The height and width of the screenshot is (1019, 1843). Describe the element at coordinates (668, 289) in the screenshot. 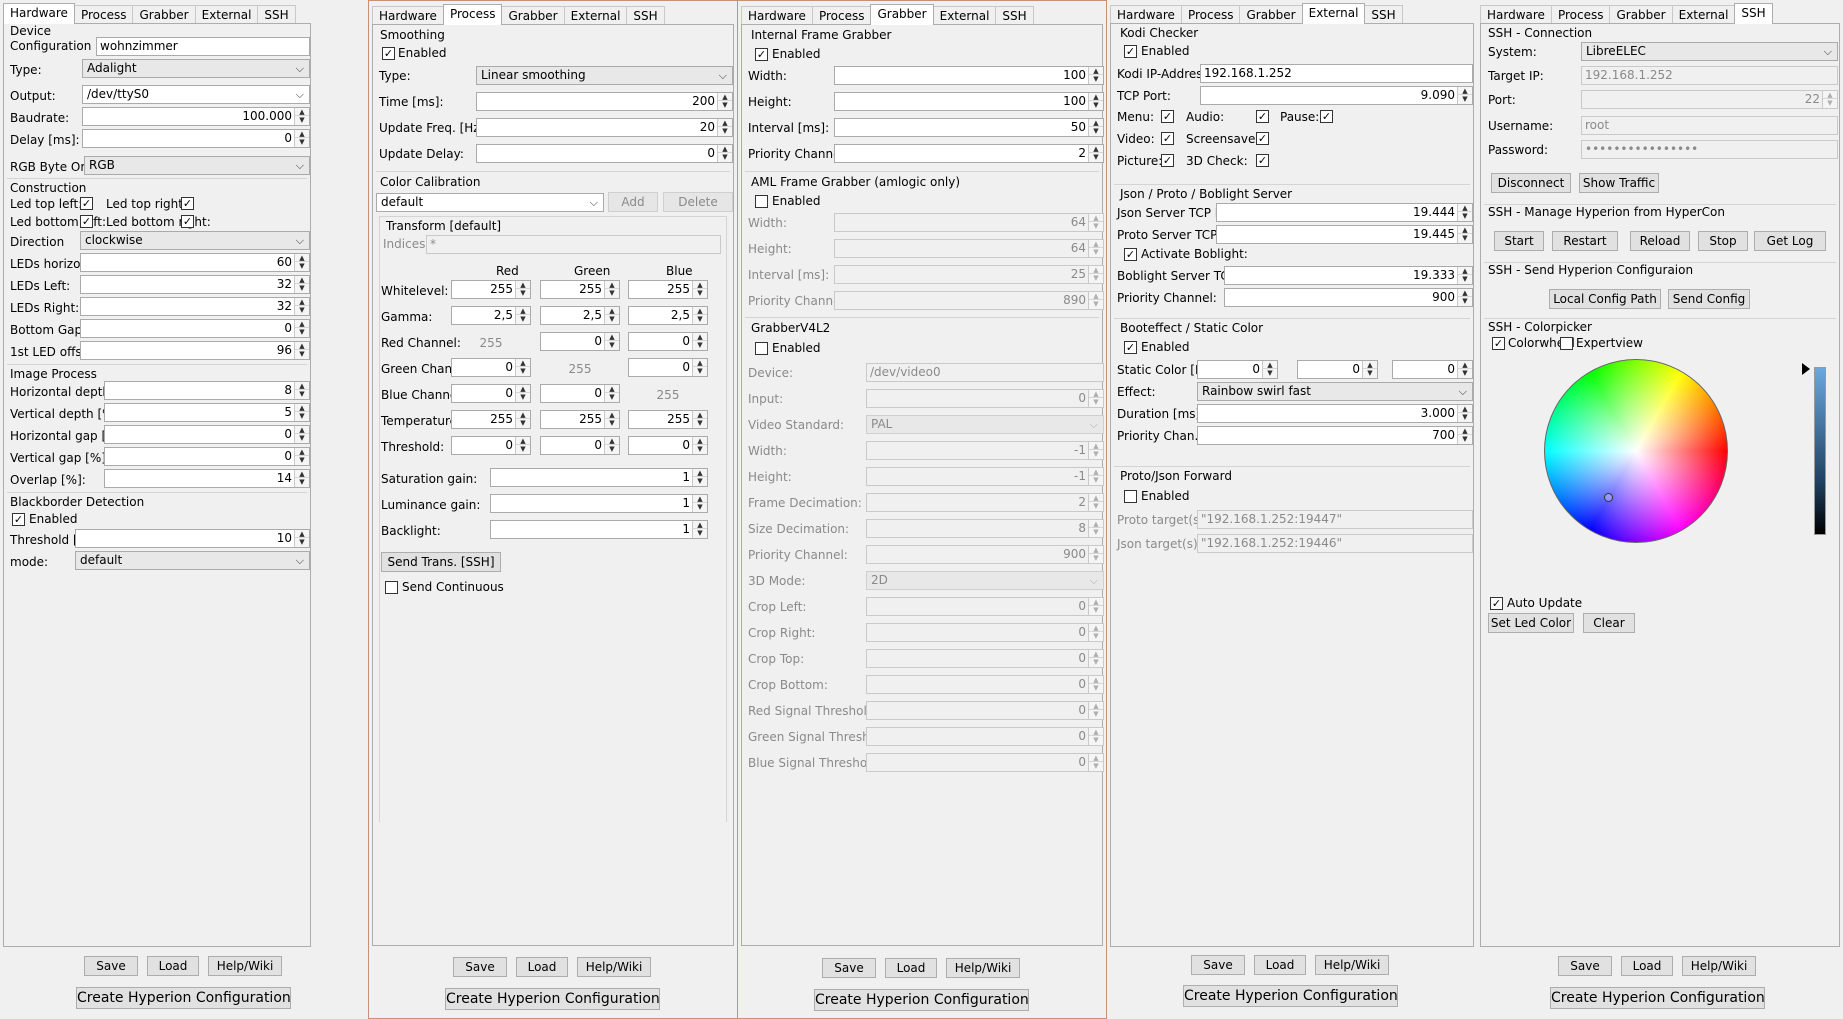

I see `whitelevel-blue-spinner: 255 ▲ ▼` at that location.